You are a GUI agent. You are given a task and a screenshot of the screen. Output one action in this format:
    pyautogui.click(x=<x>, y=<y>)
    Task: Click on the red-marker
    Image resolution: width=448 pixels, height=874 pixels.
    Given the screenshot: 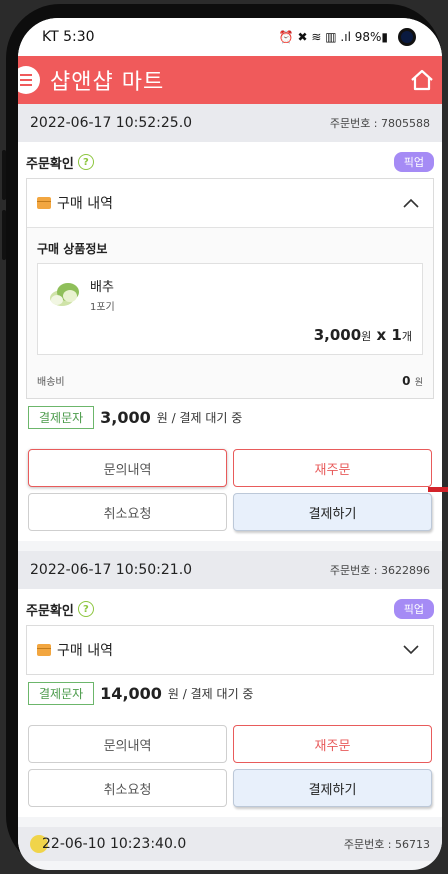 What is the action you would take?
    pyautogui.click(x=438, y=489)
    